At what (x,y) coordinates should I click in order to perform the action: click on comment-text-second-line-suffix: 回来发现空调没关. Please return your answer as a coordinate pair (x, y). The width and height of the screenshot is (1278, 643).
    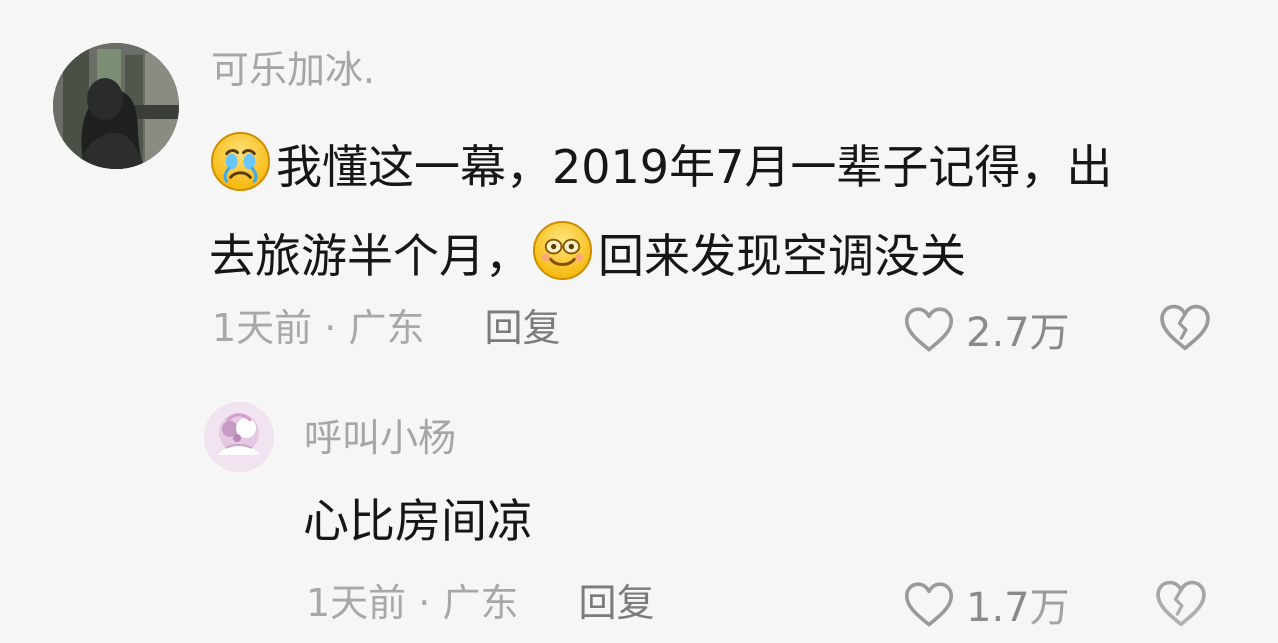
    Looking at the image, I should click on (782, 256).